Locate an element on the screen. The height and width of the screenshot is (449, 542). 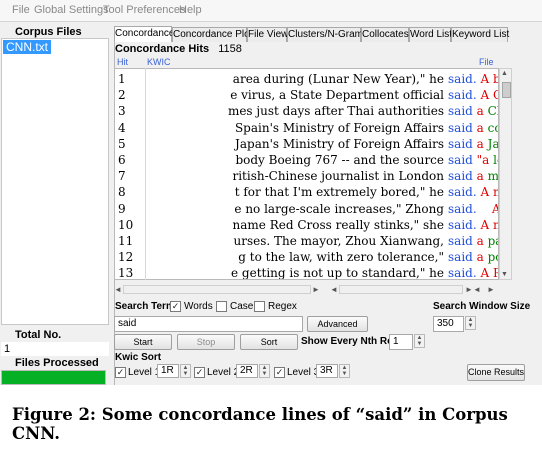
level-1-value: 1R is located at coordinates (168, 371).